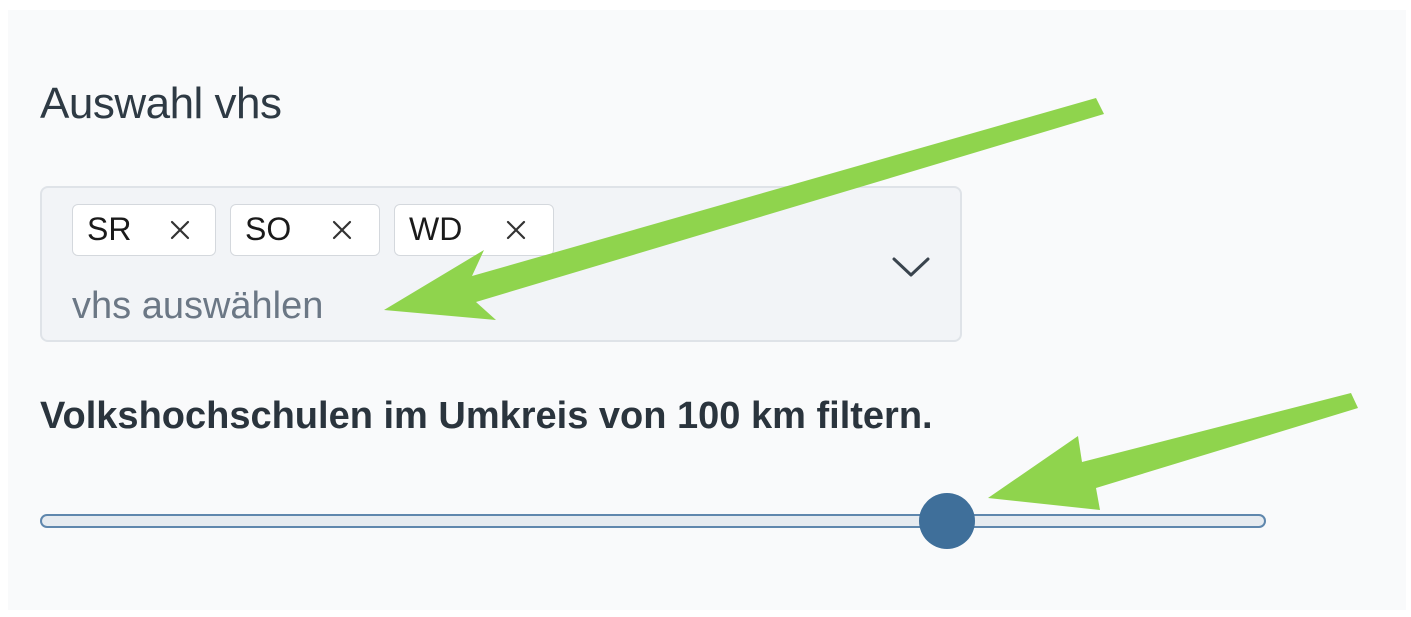  Describe the element at coordinates (144, 230) in the screenshot. I see `tag-sr: SR` at that location.